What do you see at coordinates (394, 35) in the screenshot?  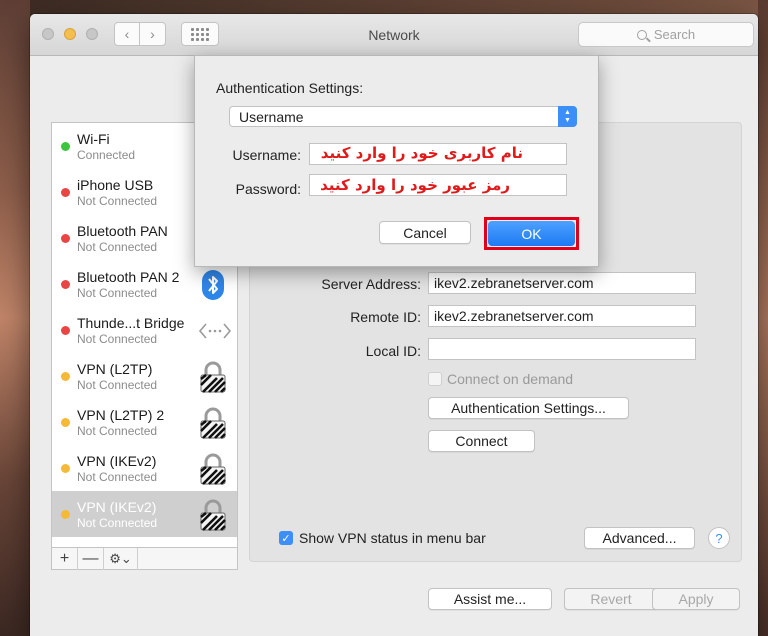 I see `title-bar: ‹ › Network Search` at bounding box center [394, 35].